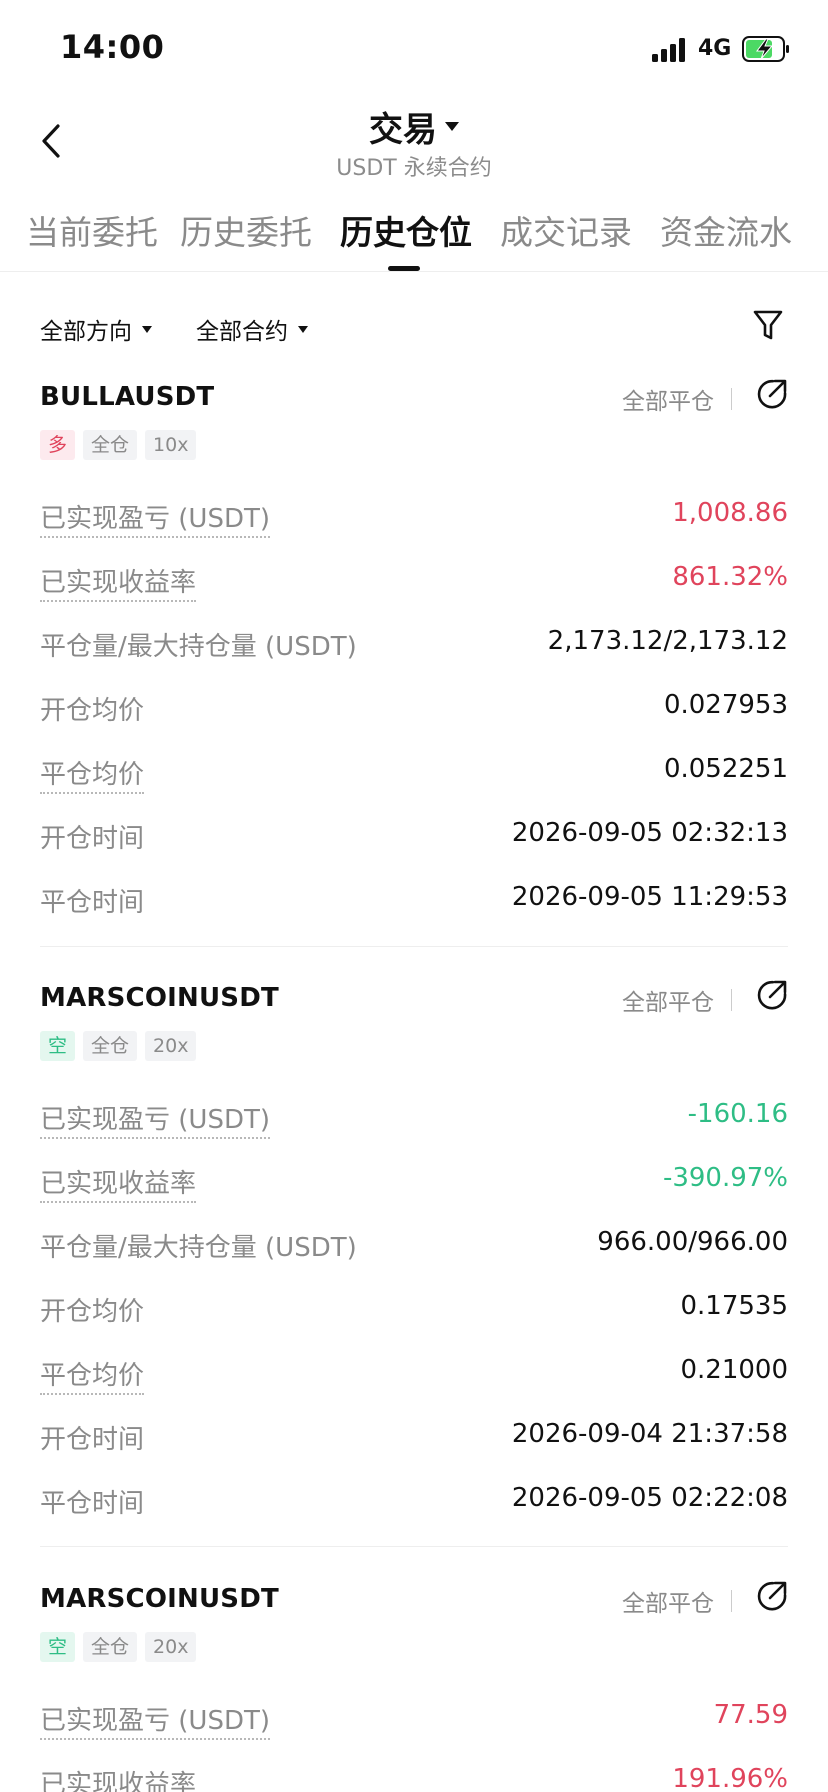 This screenshot has width=828, height=1792. What do you see at coordinates (649, 1498) in the screenshot?
I see `close-time-value: 2026-09-05 02:22:08` at bounding box center [649, 1498].